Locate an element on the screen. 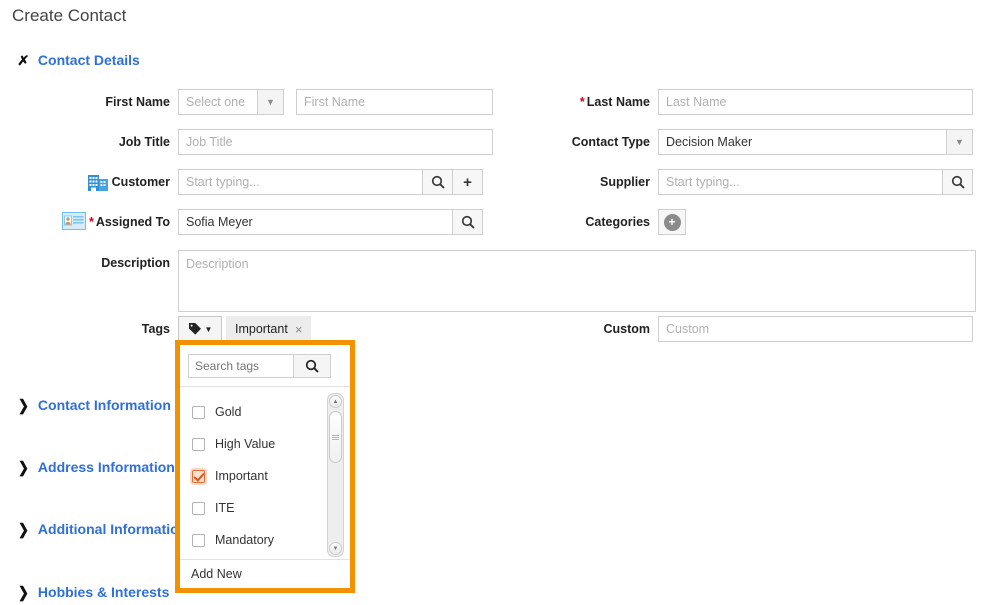 This screenshot has width=983, height=605. grip-icon is located at coordinates (335, 437).